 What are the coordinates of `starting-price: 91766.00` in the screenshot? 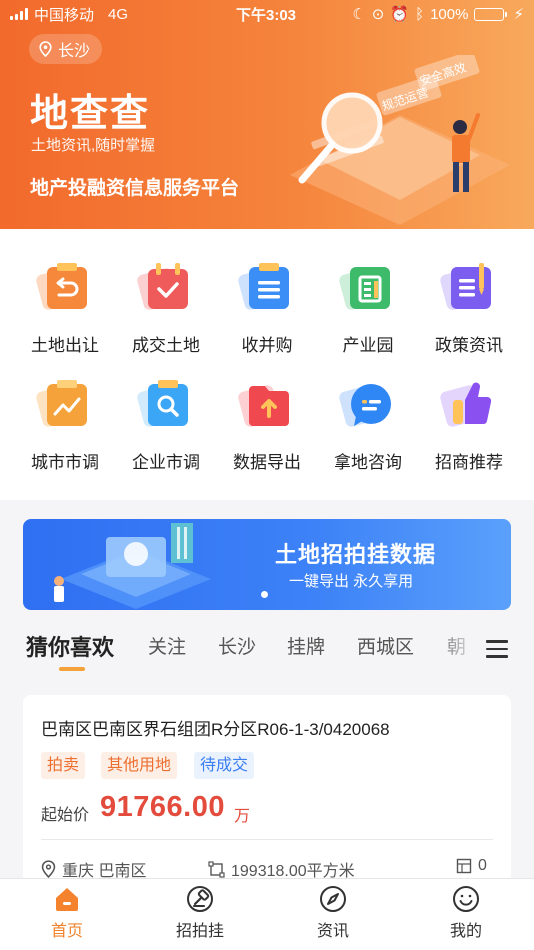 It's located at (162, 807).